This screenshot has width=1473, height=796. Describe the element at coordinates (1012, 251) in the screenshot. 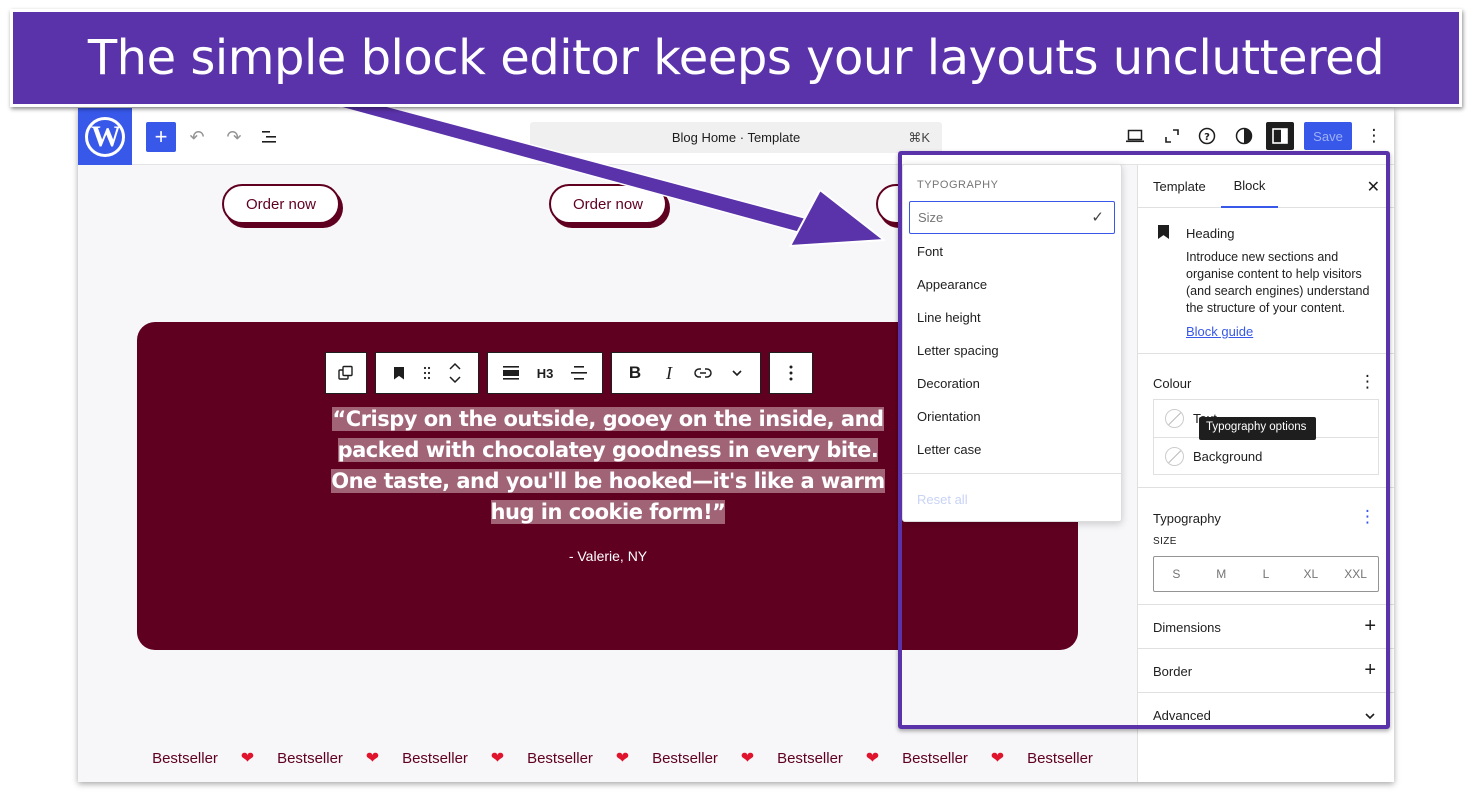

I see `menu-item-font: Font` at that location.